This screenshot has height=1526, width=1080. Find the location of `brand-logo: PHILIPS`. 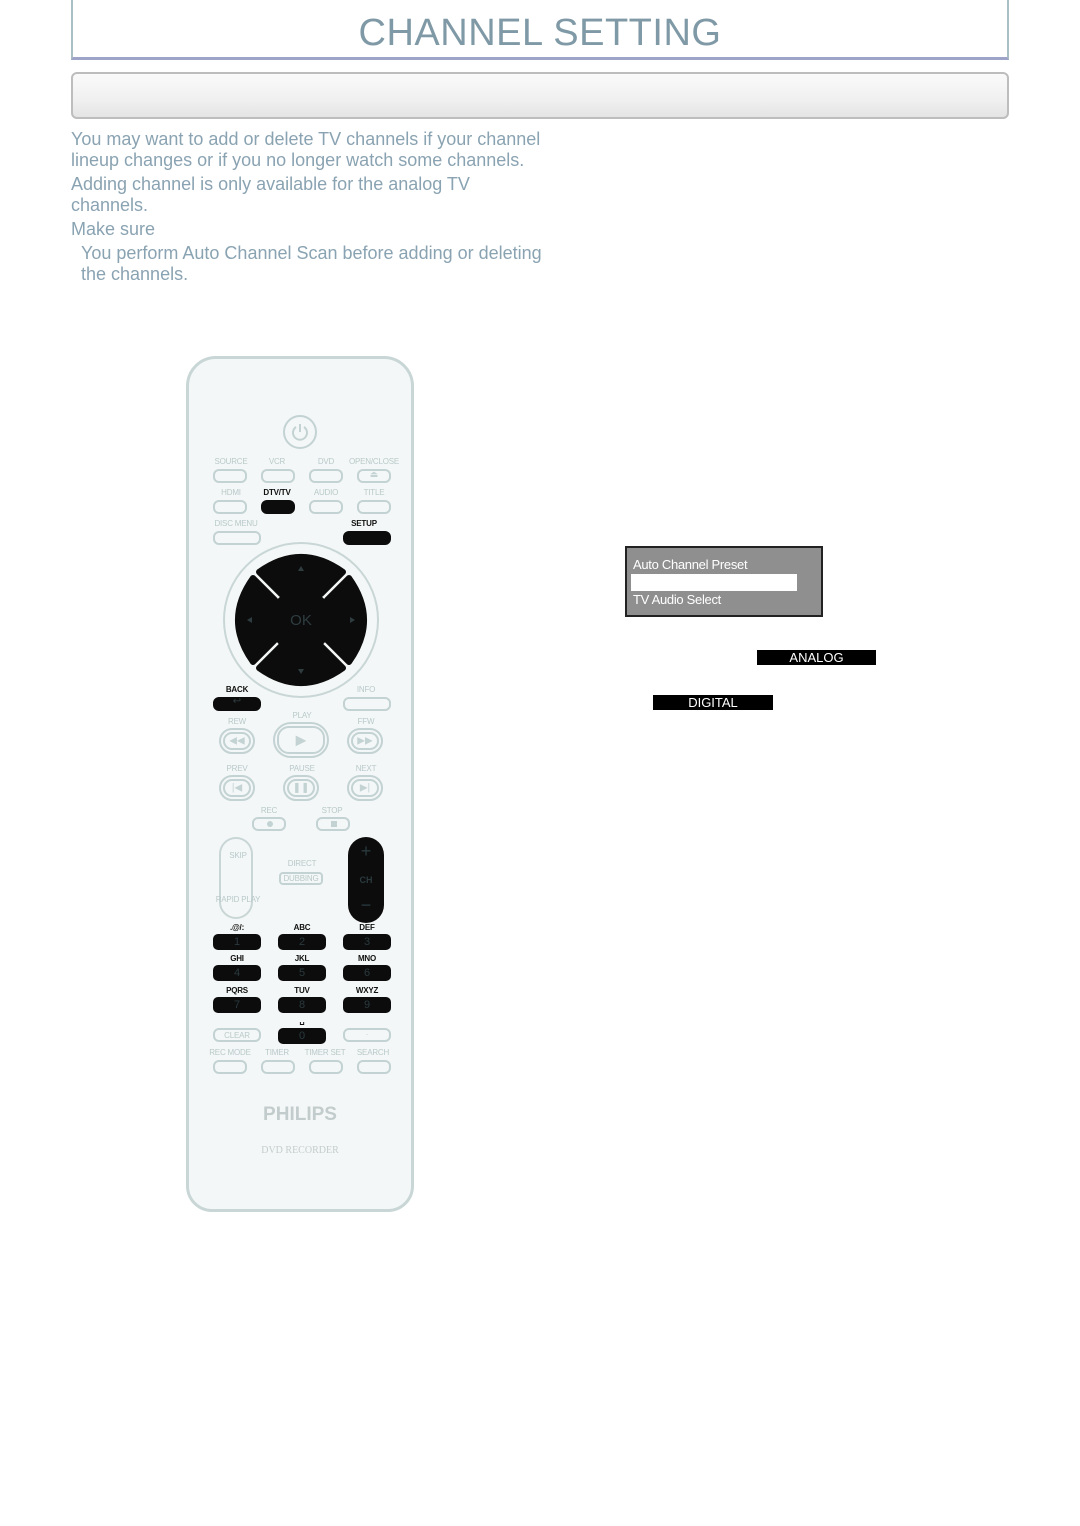

brand-logo: PHILIPS is located at coordinates (300, 1114).